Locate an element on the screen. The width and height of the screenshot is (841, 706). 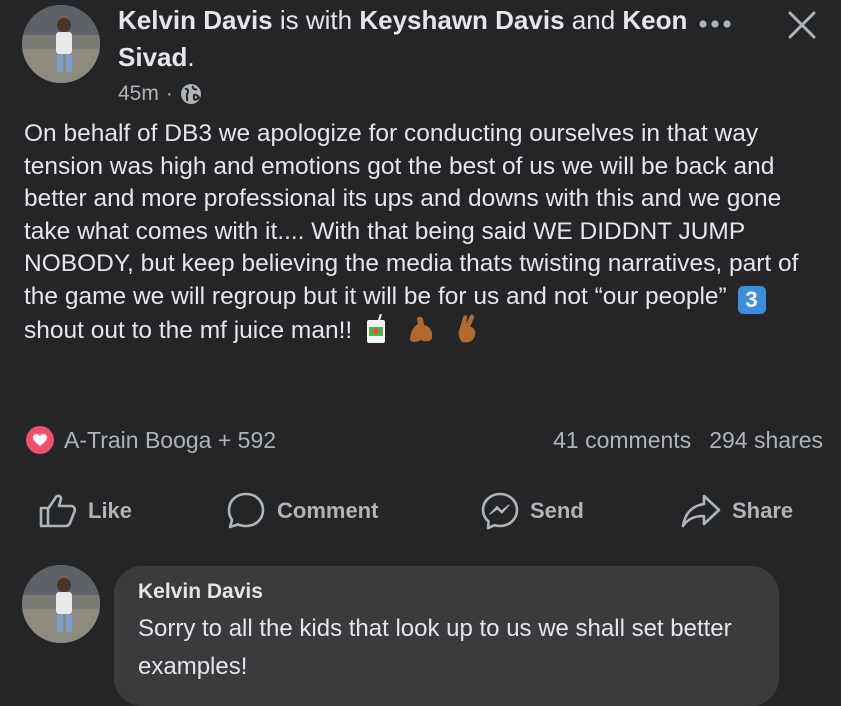
post-meta: 45m · is located at coordinates (160, 94).